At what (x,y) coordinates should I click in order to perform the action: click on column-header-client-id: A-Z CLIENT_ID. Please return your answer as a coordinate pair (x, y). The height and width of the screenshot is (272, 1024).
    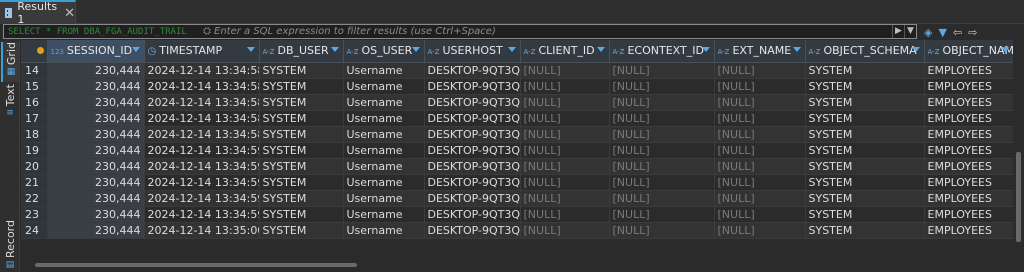
    Looking at the image, I should click on (565, 51).